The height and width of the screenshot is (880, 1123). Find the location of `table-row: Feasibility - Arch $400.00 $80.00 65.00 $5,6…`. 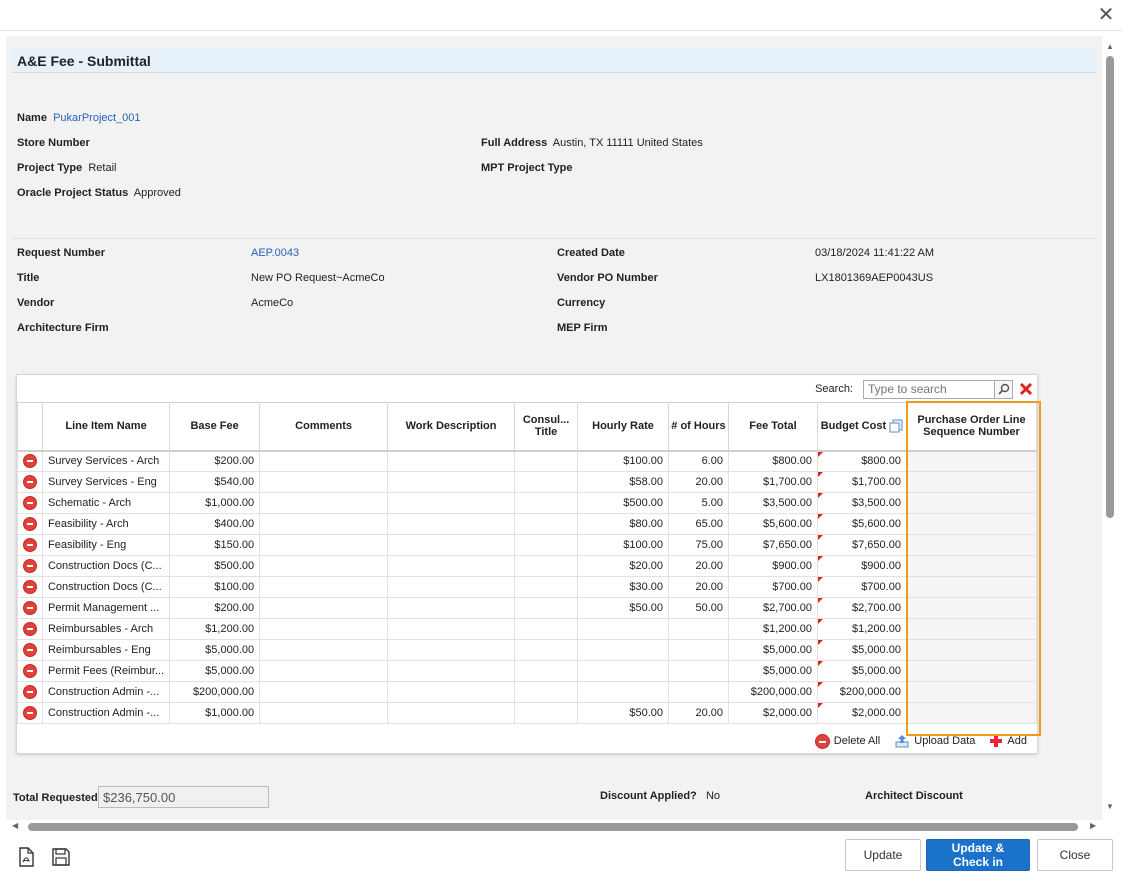

table-row: Feasibility - Arch $400.00 $80.00 65.00 $5,6… is located at coordinates (527, 524).